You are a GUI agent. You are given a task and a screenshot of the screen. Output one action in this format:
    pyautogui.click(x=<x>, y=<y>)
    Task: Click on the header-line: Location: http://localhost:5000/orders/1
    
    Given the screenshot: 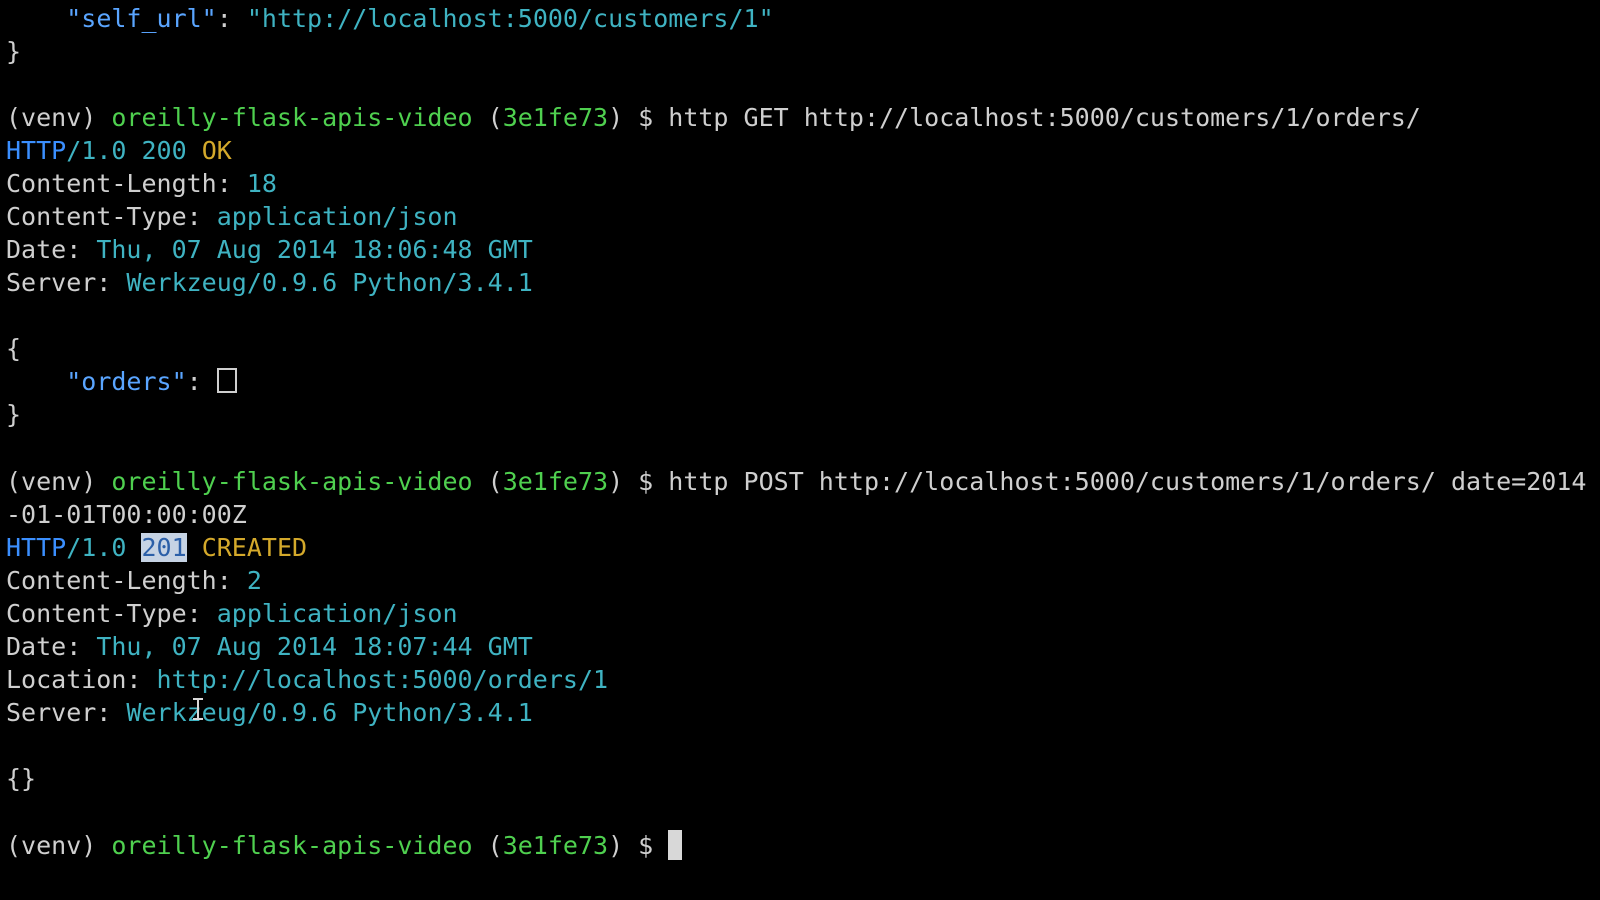 What is the action you would take?
    pyautogui.click(x=307, y=679)
    